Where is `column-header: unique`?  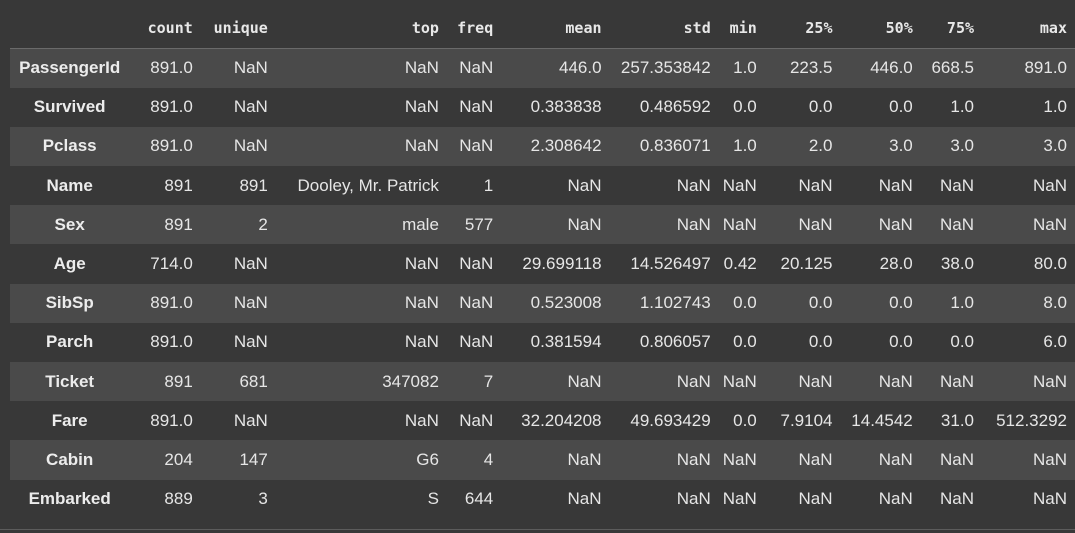 column-header: unique is located at coordinates (240, 28).